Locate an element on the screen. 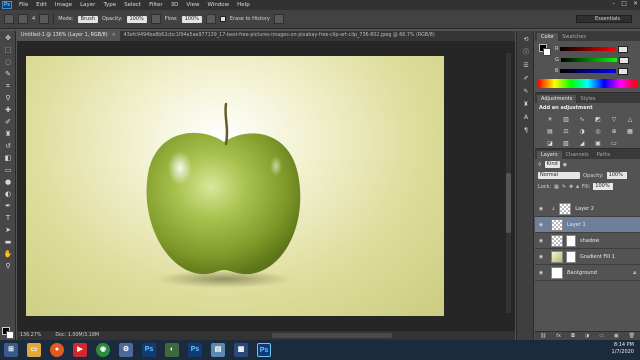  opacity-input: 100% is located at coordinates (136, 19).